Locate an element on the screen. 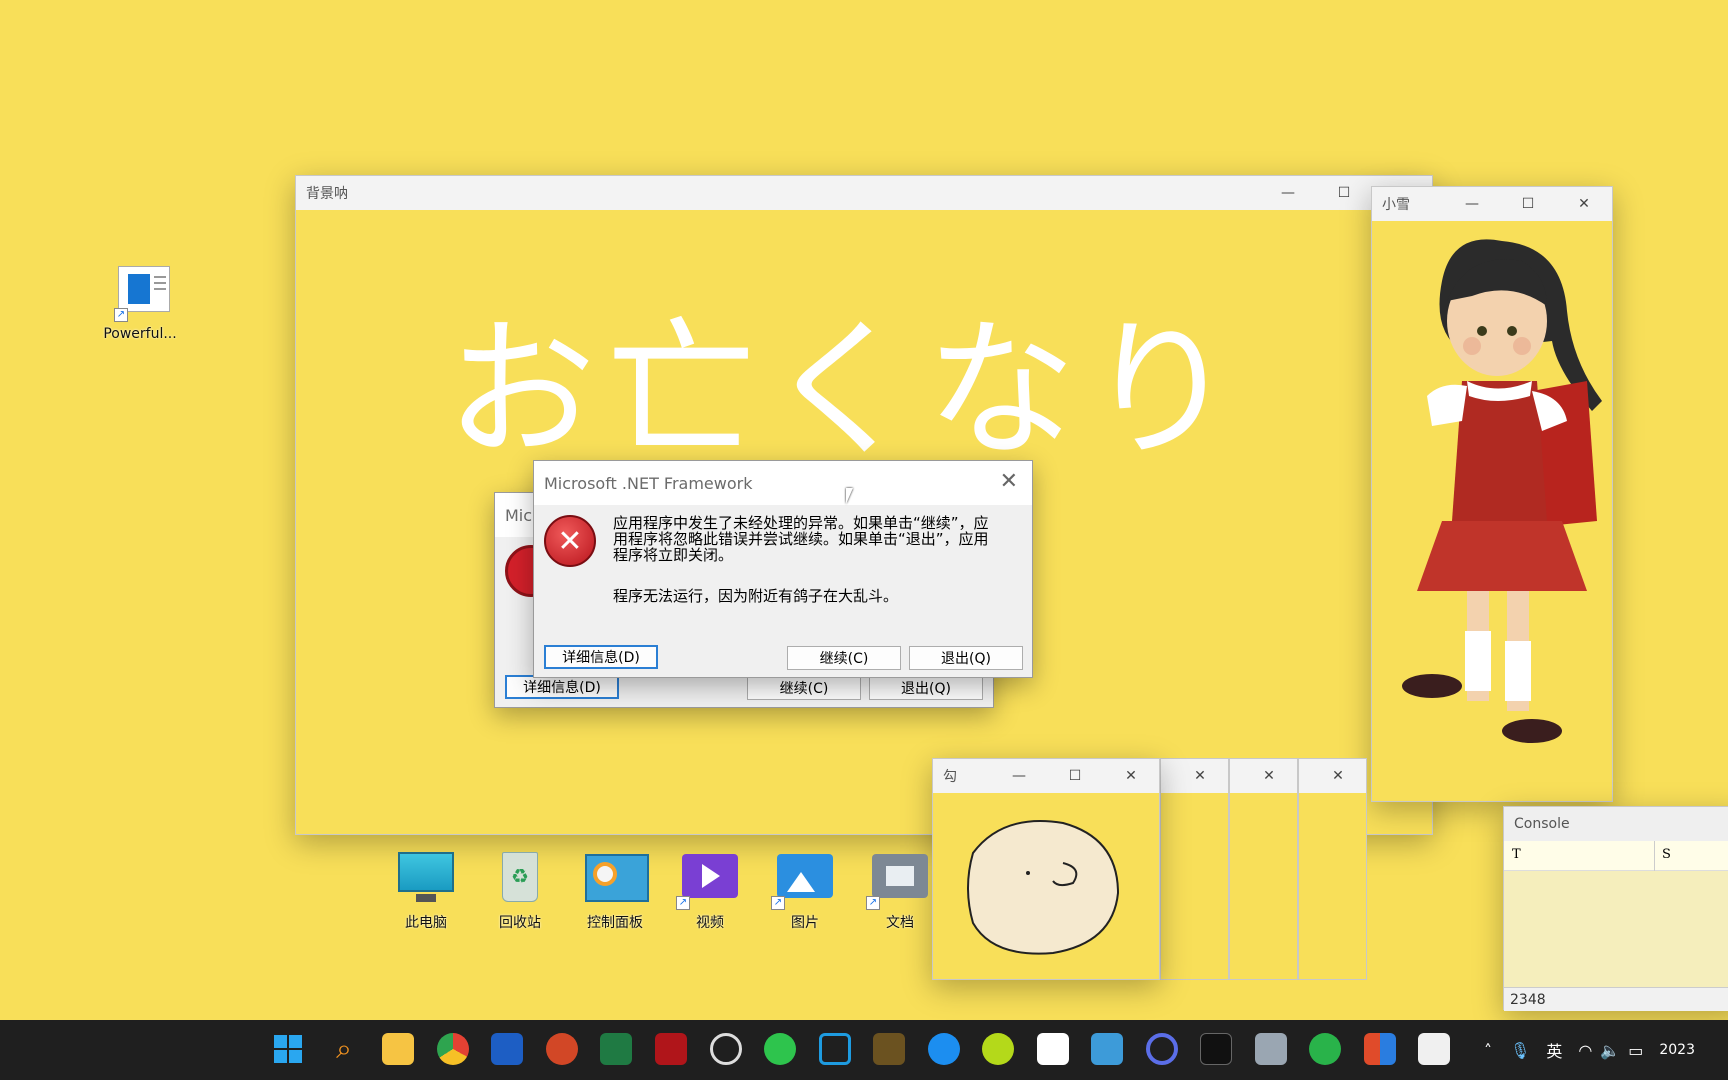 The height and width of the screenshot is (1080, 1728). mouse-cursor-icon is located at coordinates (849, 496).